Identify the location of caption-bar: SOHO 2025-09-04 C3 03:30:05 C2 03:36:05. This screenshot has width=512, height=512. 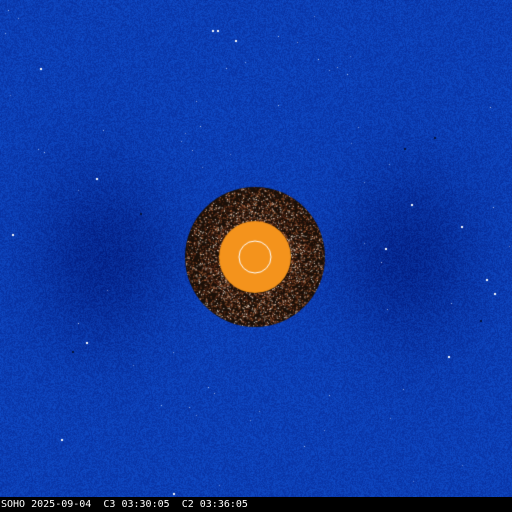
(256, 504).